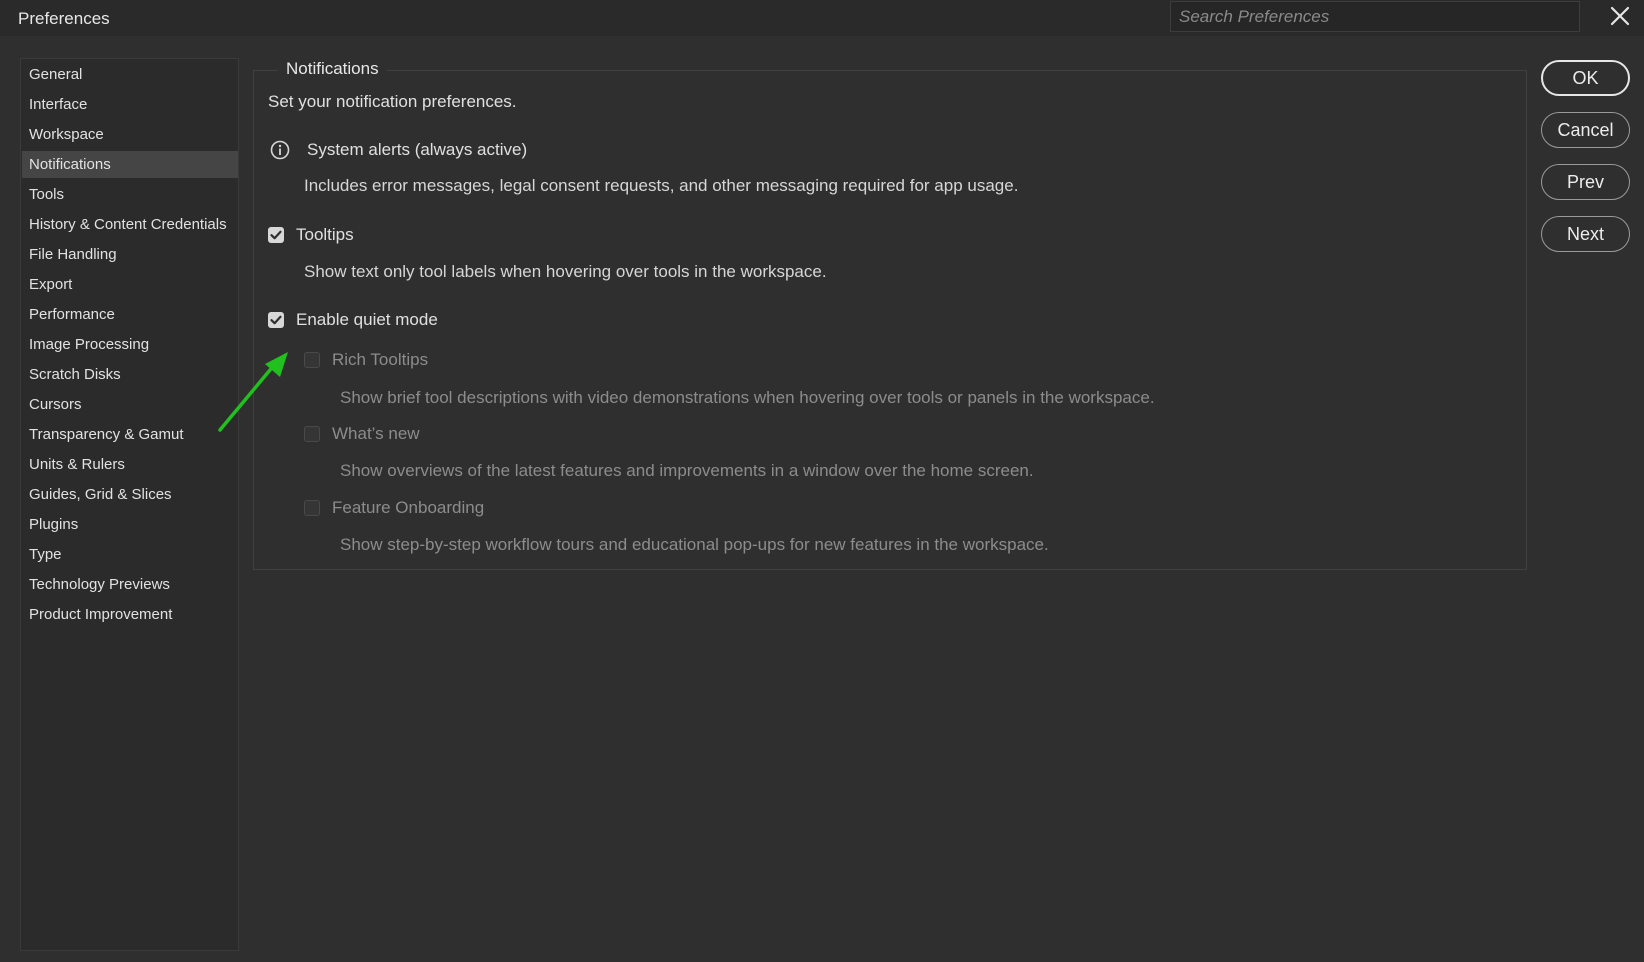  Describe the element at coordinates (408, 508) in the screenshot. I see `feature-onboarding-label: Feature Onboarding` at that location.